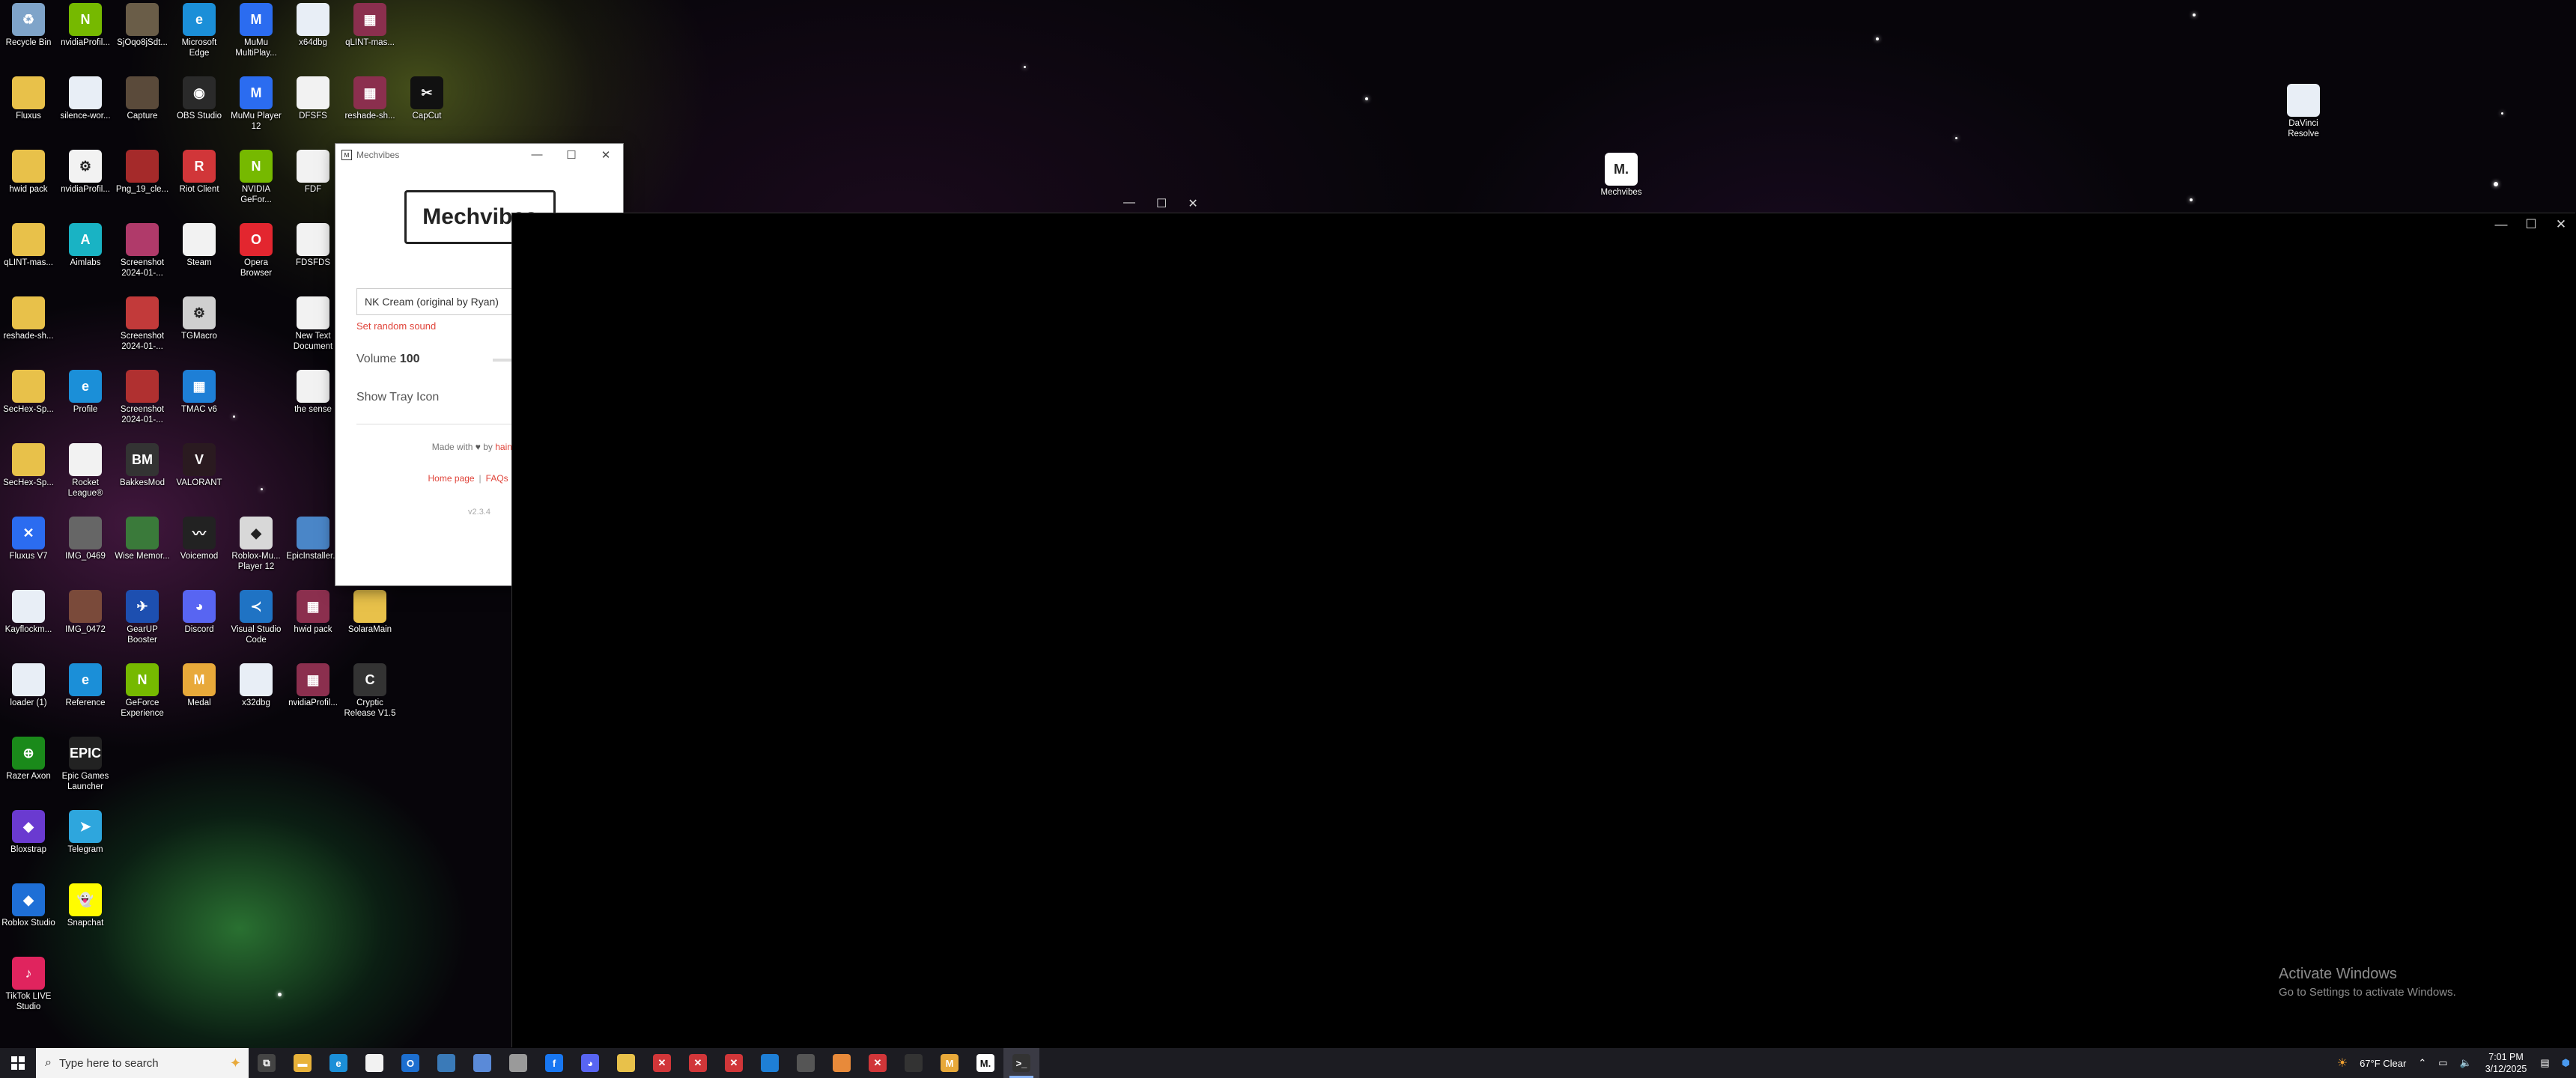 This screenshot has width=2576, height=1078. Describe the element at coordinates (313, 97) in the screenshot. I see `desktop-icon: DFSFS` at that location.